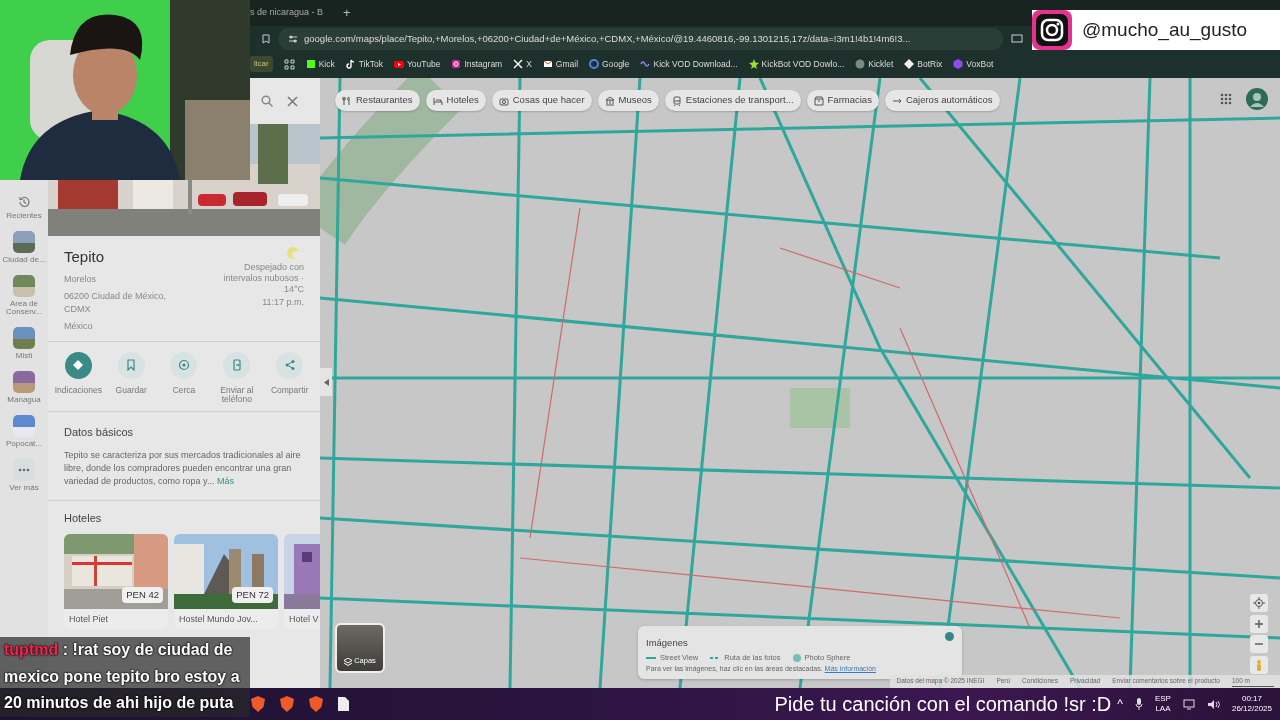 The height and width of the screenshot is (720, 1280). Describe the element at coordinates (293, 39) in the screenshot. I see `tune-icon` at that location.